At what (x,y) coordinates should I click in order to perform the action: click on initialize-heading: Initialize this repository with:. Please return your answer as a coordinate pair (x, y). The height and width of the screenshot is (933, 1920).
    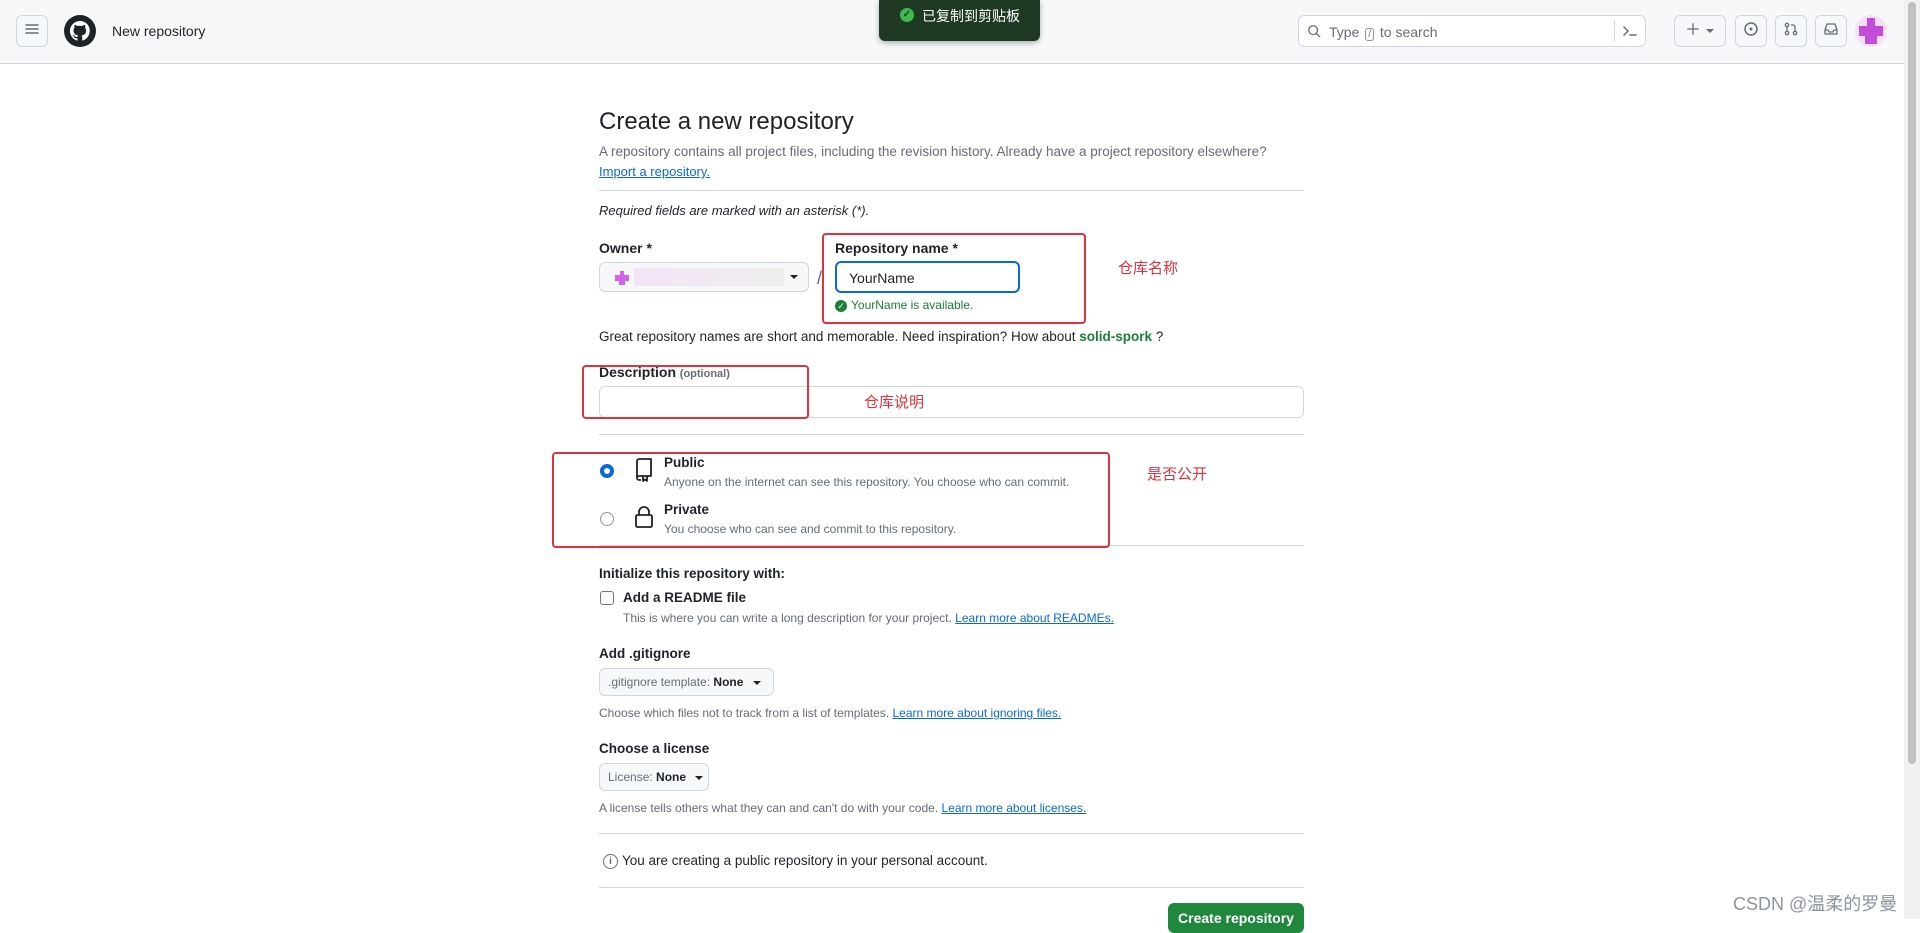
    Looking at the image, I should click on (692, 573).